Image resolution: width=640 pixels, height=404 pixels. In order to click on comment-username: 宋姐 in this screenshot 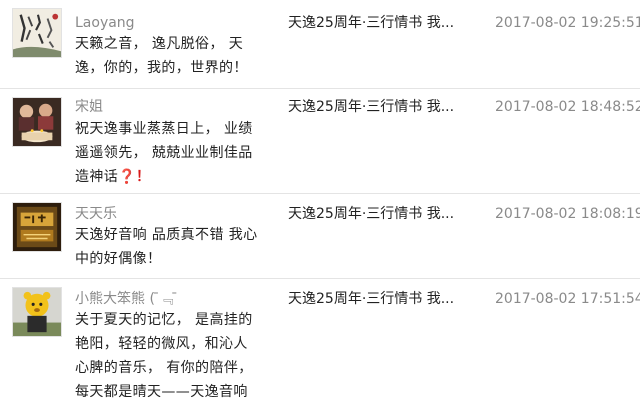, I will do `click(89, 107)`.